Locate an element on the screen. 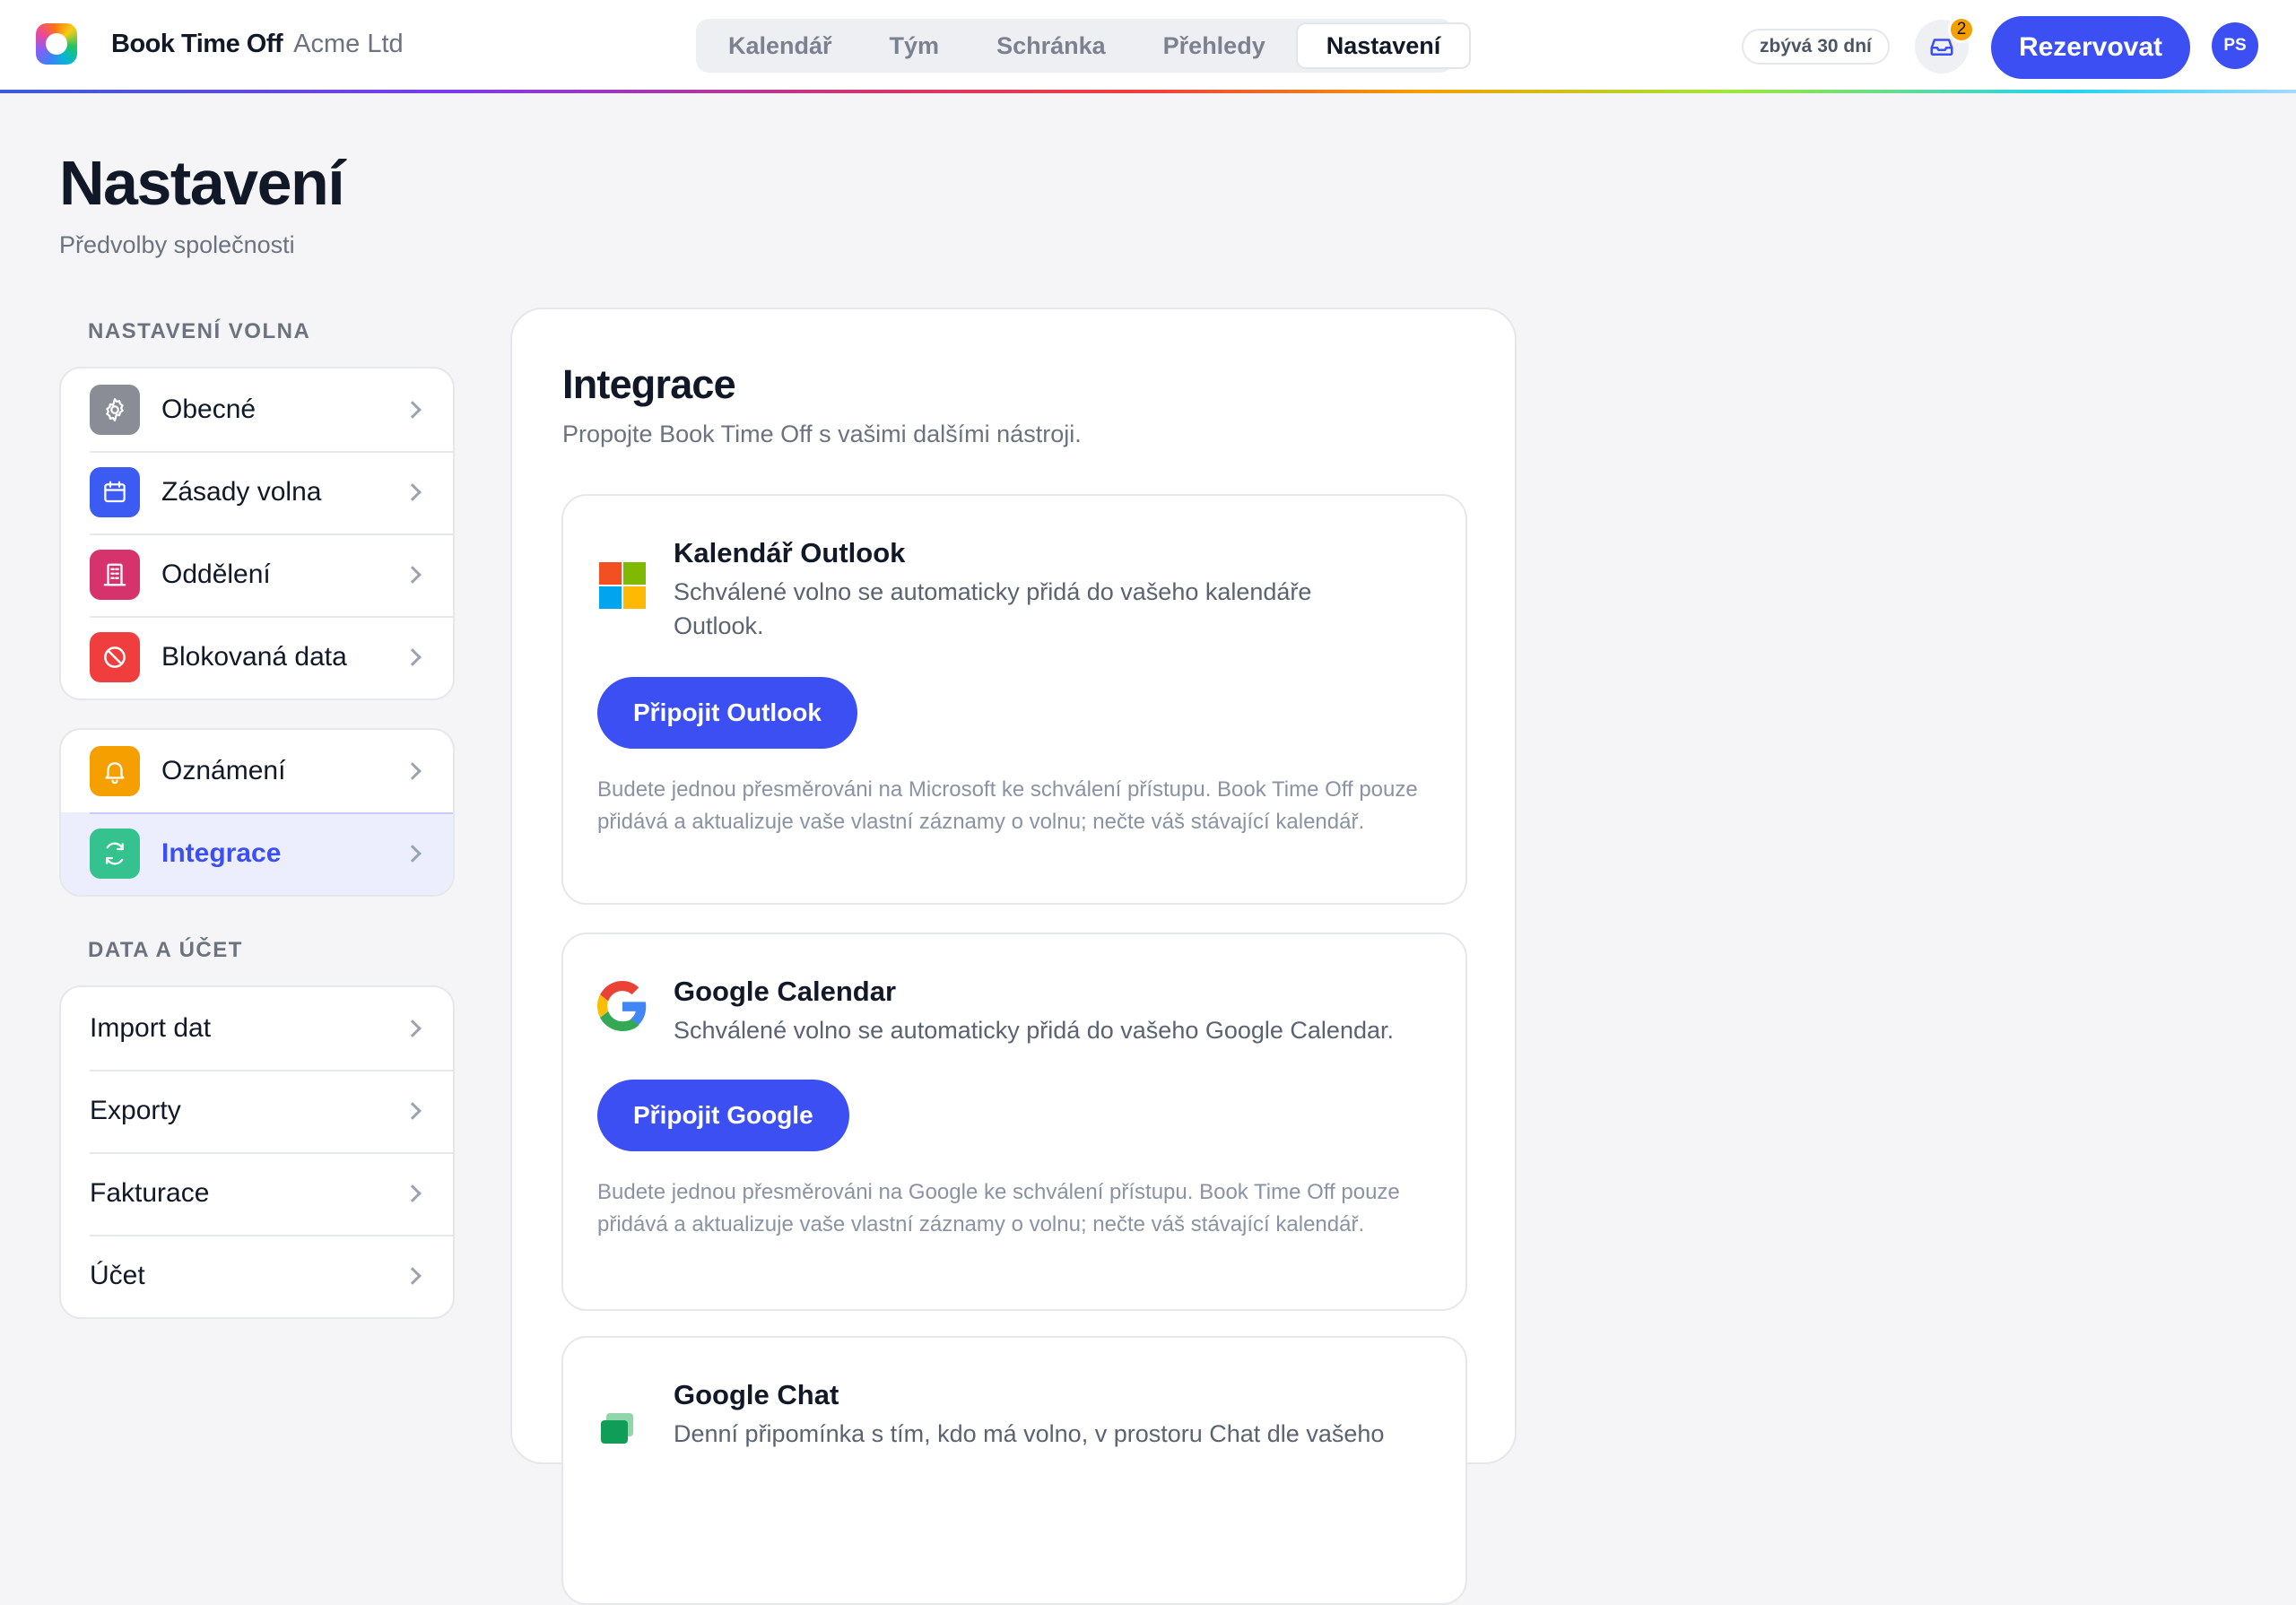  header-gradient-divider is located at coordinates (1148, 91).